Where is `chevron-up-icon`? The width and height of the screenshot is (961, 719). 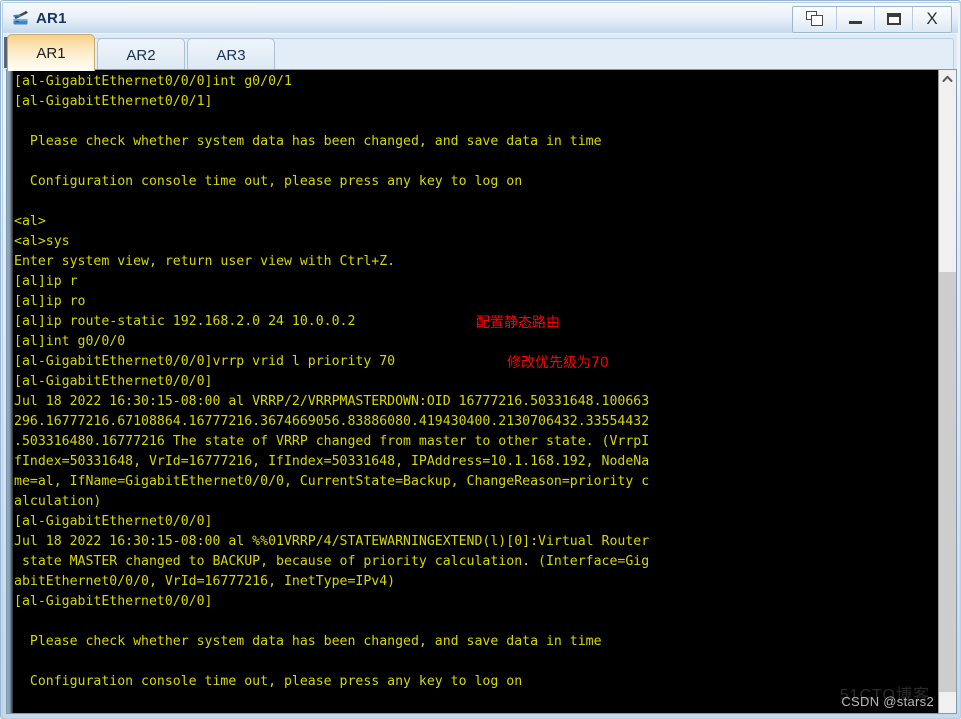
chevron-up-icon is located at coordinates (947, 79).